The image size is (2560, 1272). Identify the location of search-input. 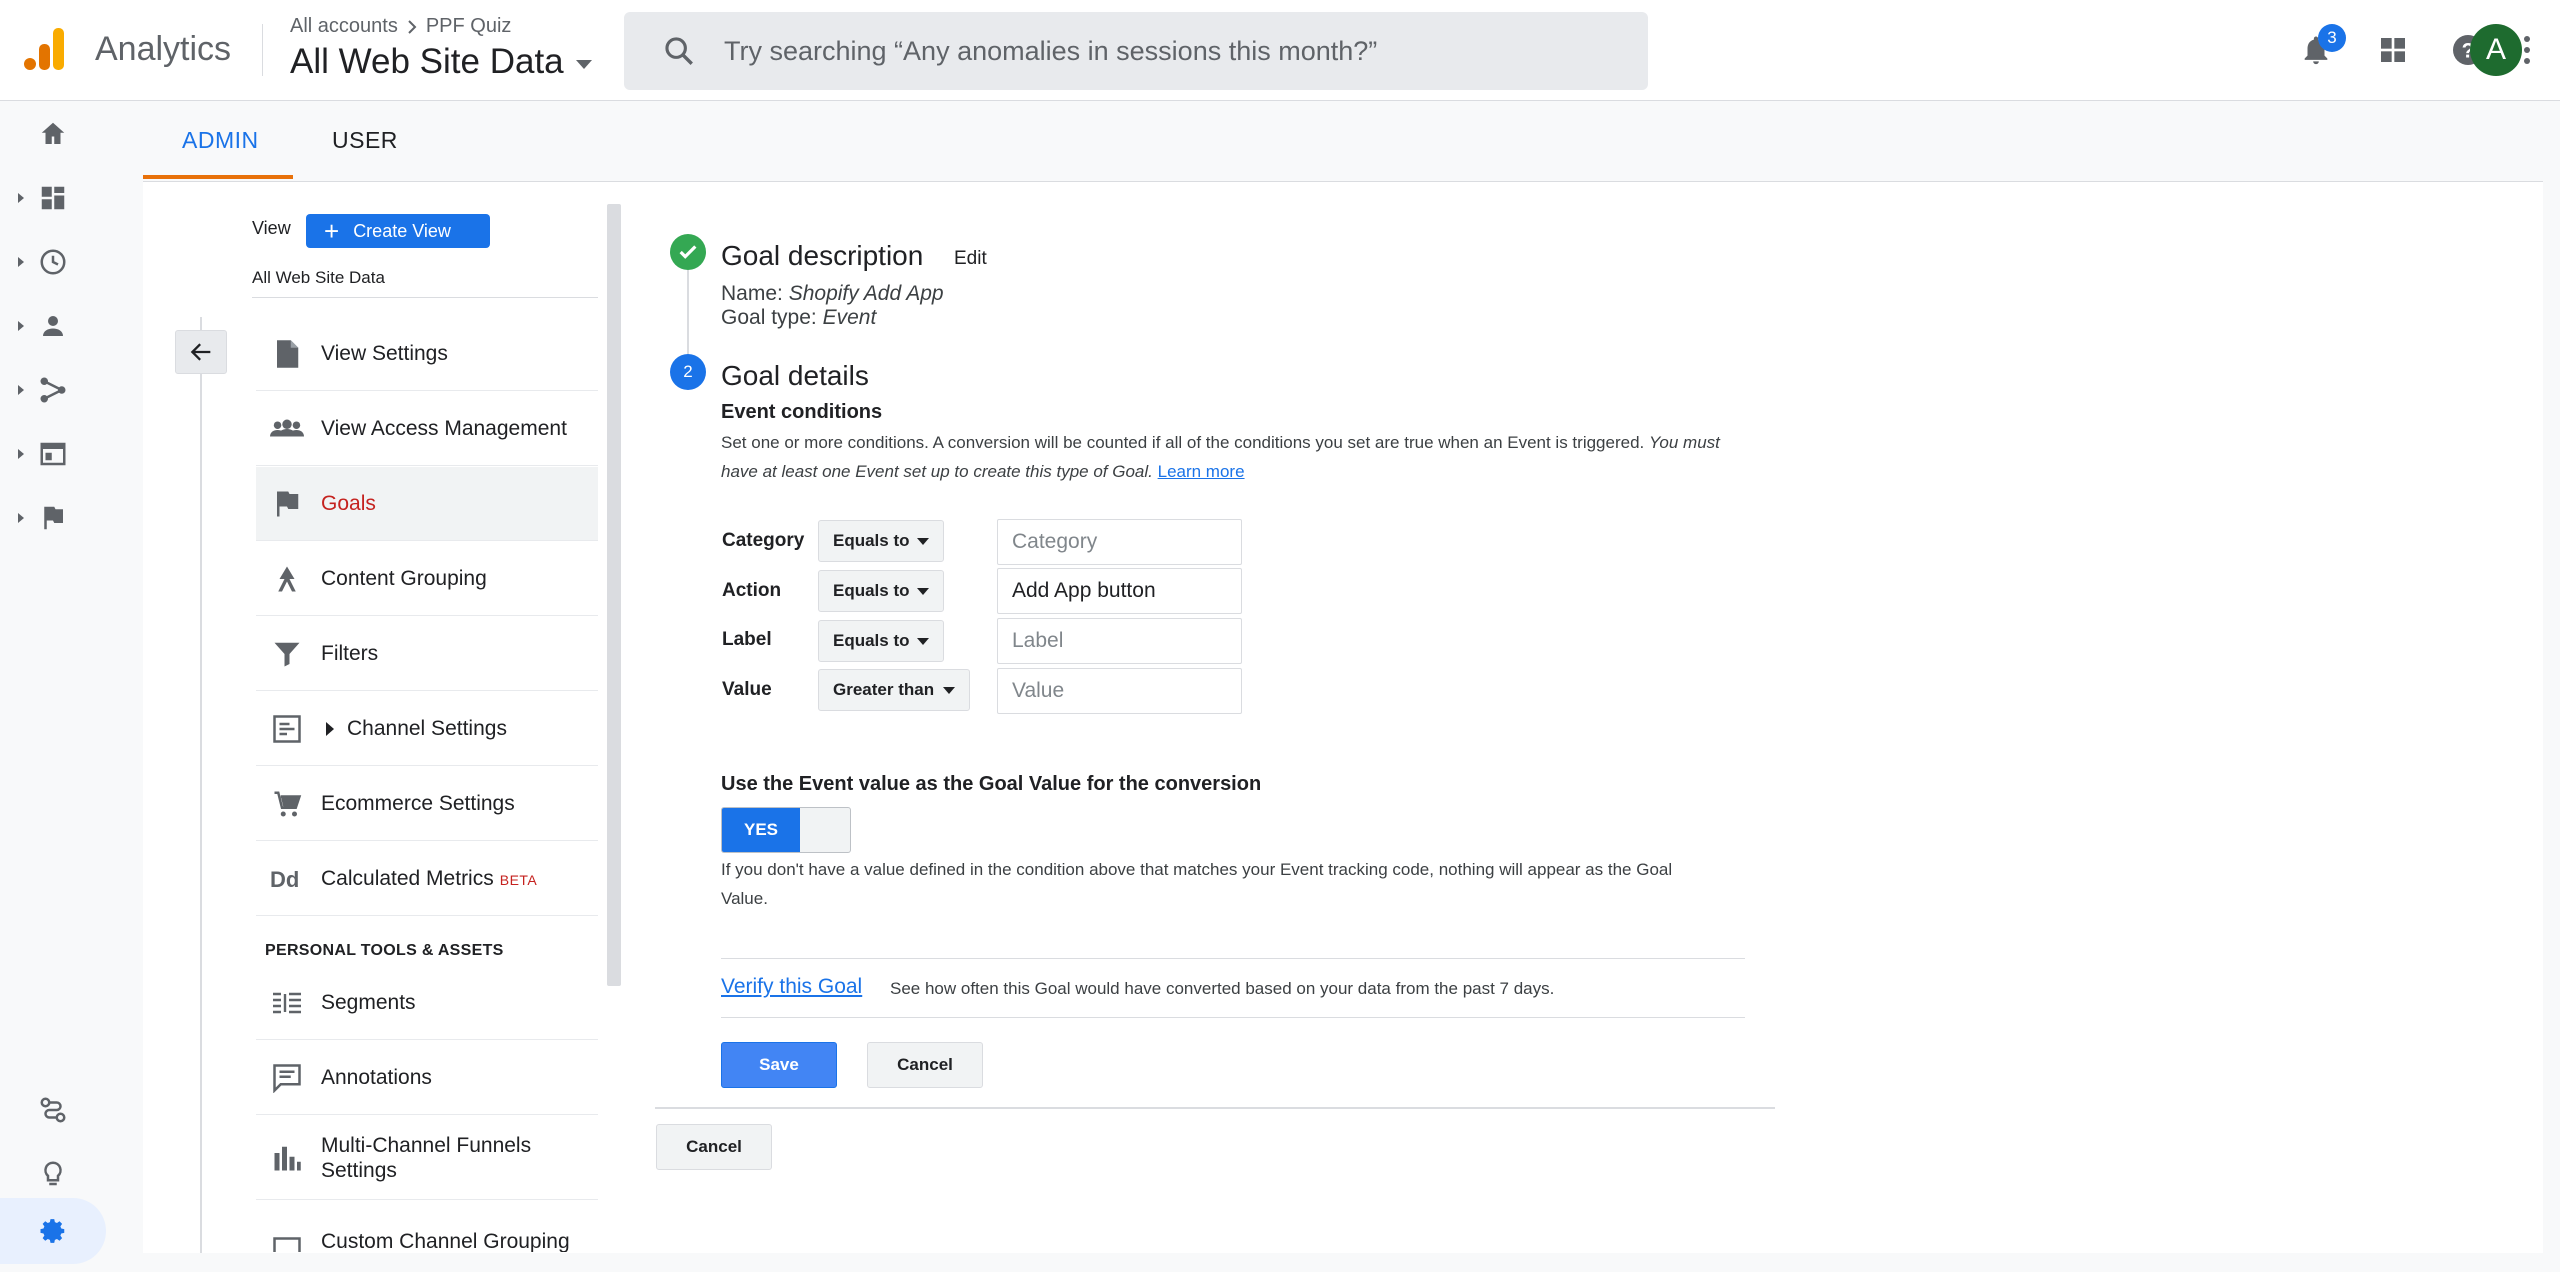
(1174, 51).